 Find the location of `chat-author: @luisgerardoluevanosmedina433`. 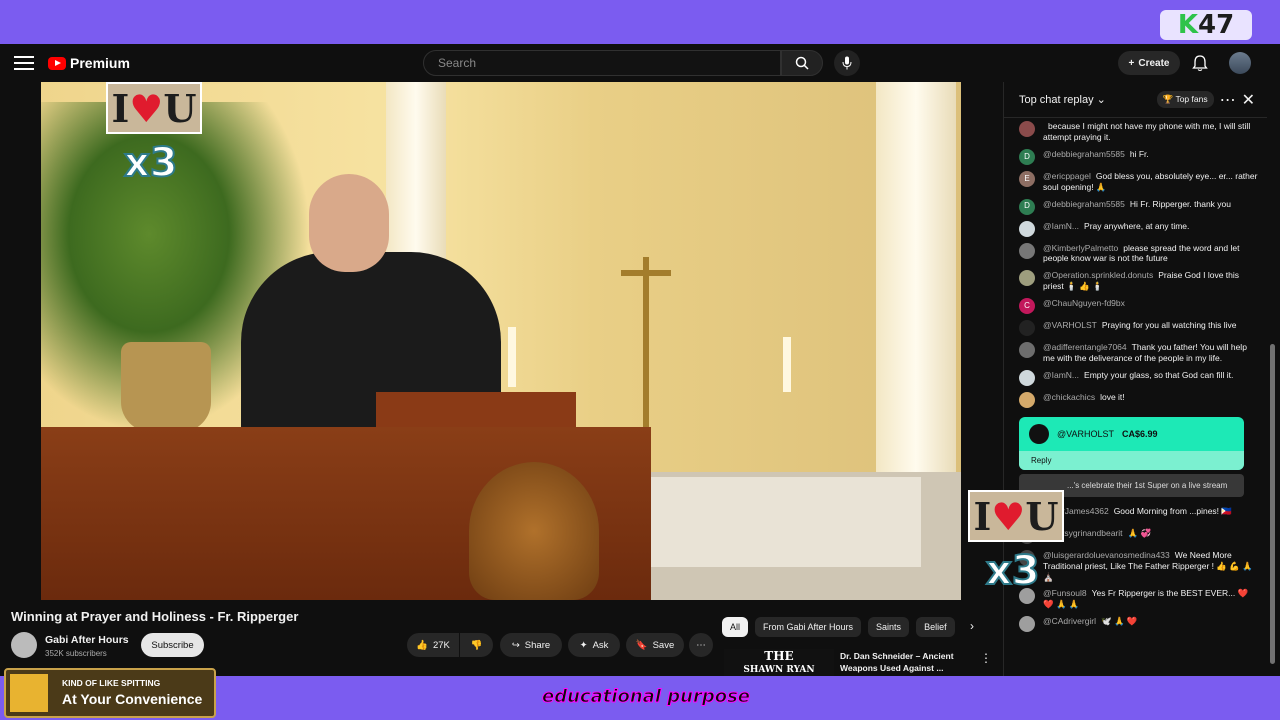

chat-author: @luisgerardoluevanosmedina433 is located at coordinates (1106, 555).